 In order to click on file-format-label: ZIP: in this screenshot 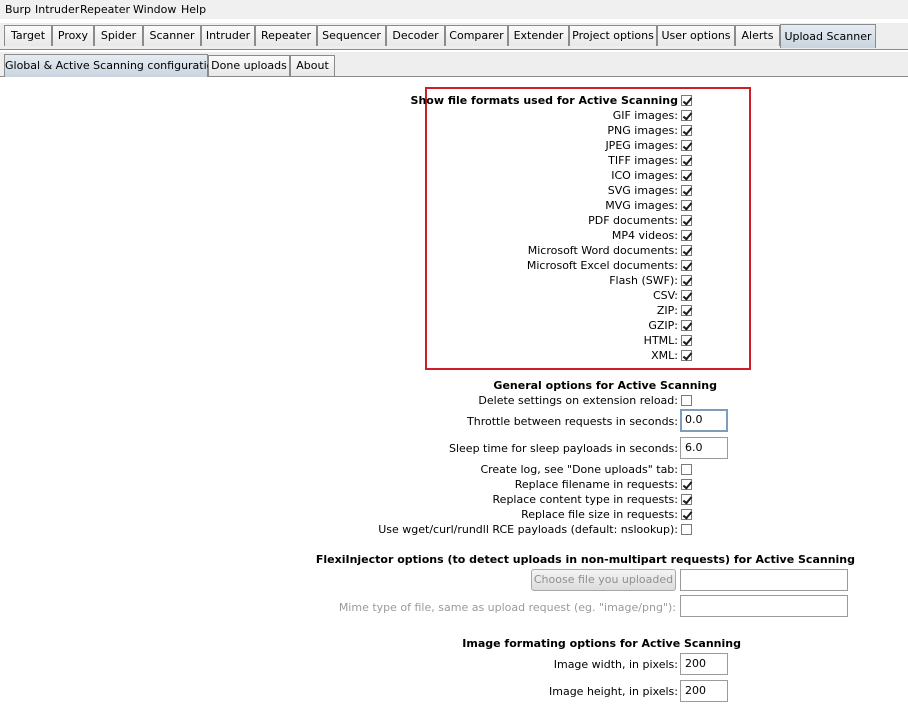, I will do `click(667, 310)`.